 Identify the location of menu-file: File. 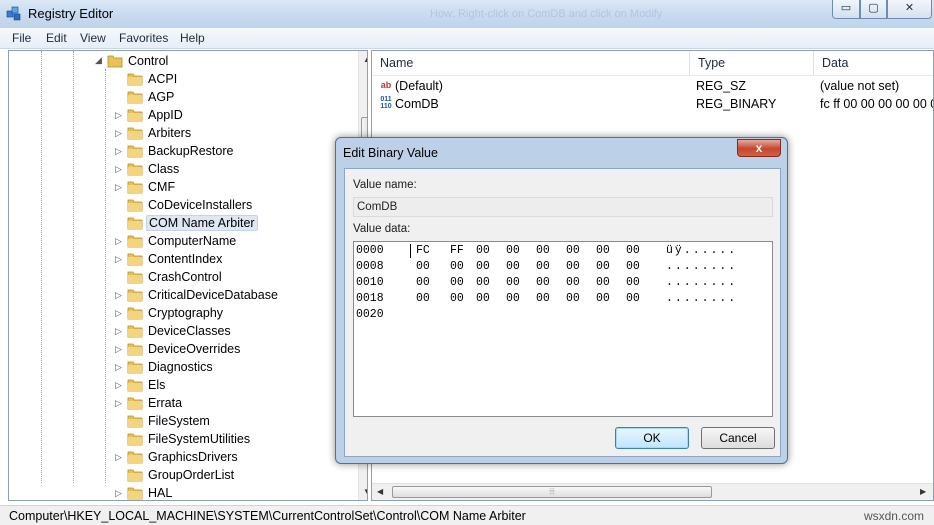
(21, 38).